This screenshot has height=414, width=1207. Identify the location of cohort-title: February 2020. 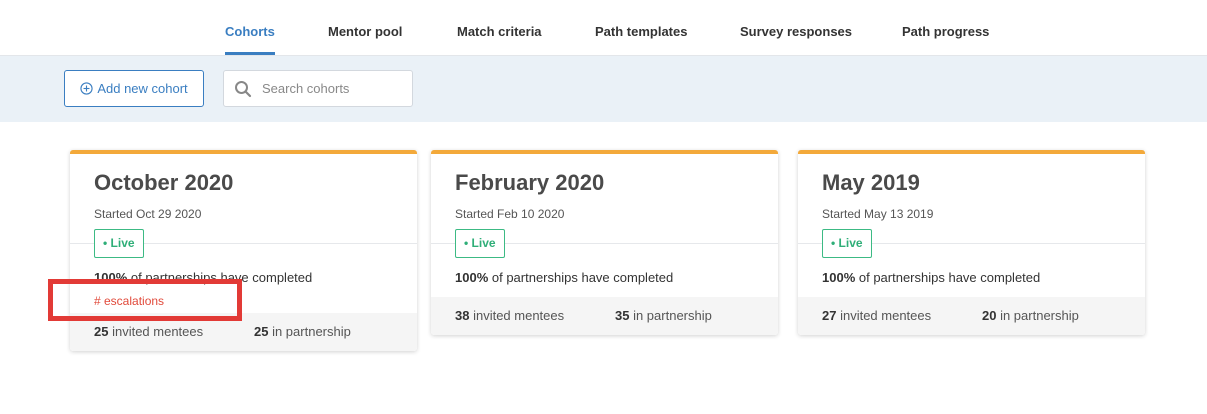
(530, 182).